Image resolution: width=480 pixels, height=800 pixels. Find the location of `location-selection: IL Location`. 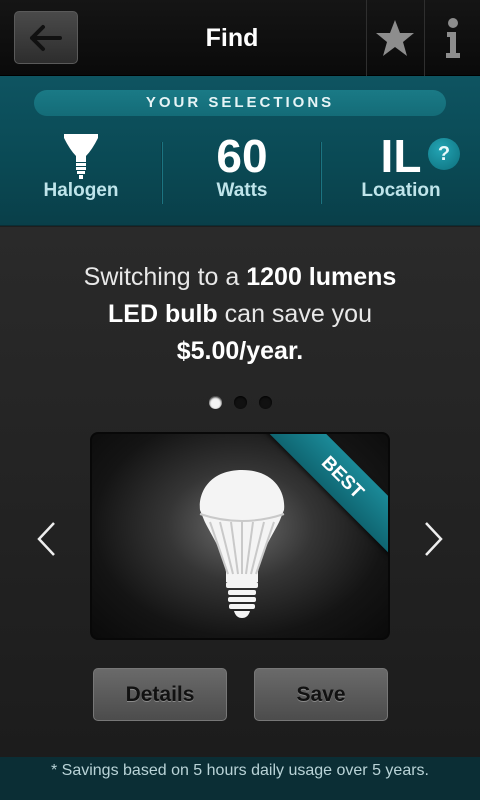

location-selection: IL Location is located at coordinates (401, 171).